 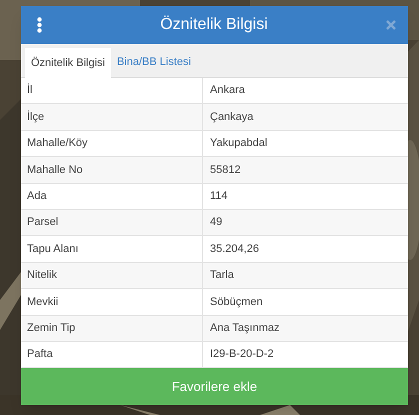 What do you see at coordinates (112, 143) in the screenshot?
I see `table-cell: Mahalle/Köy` at bounding box center [112, 143].